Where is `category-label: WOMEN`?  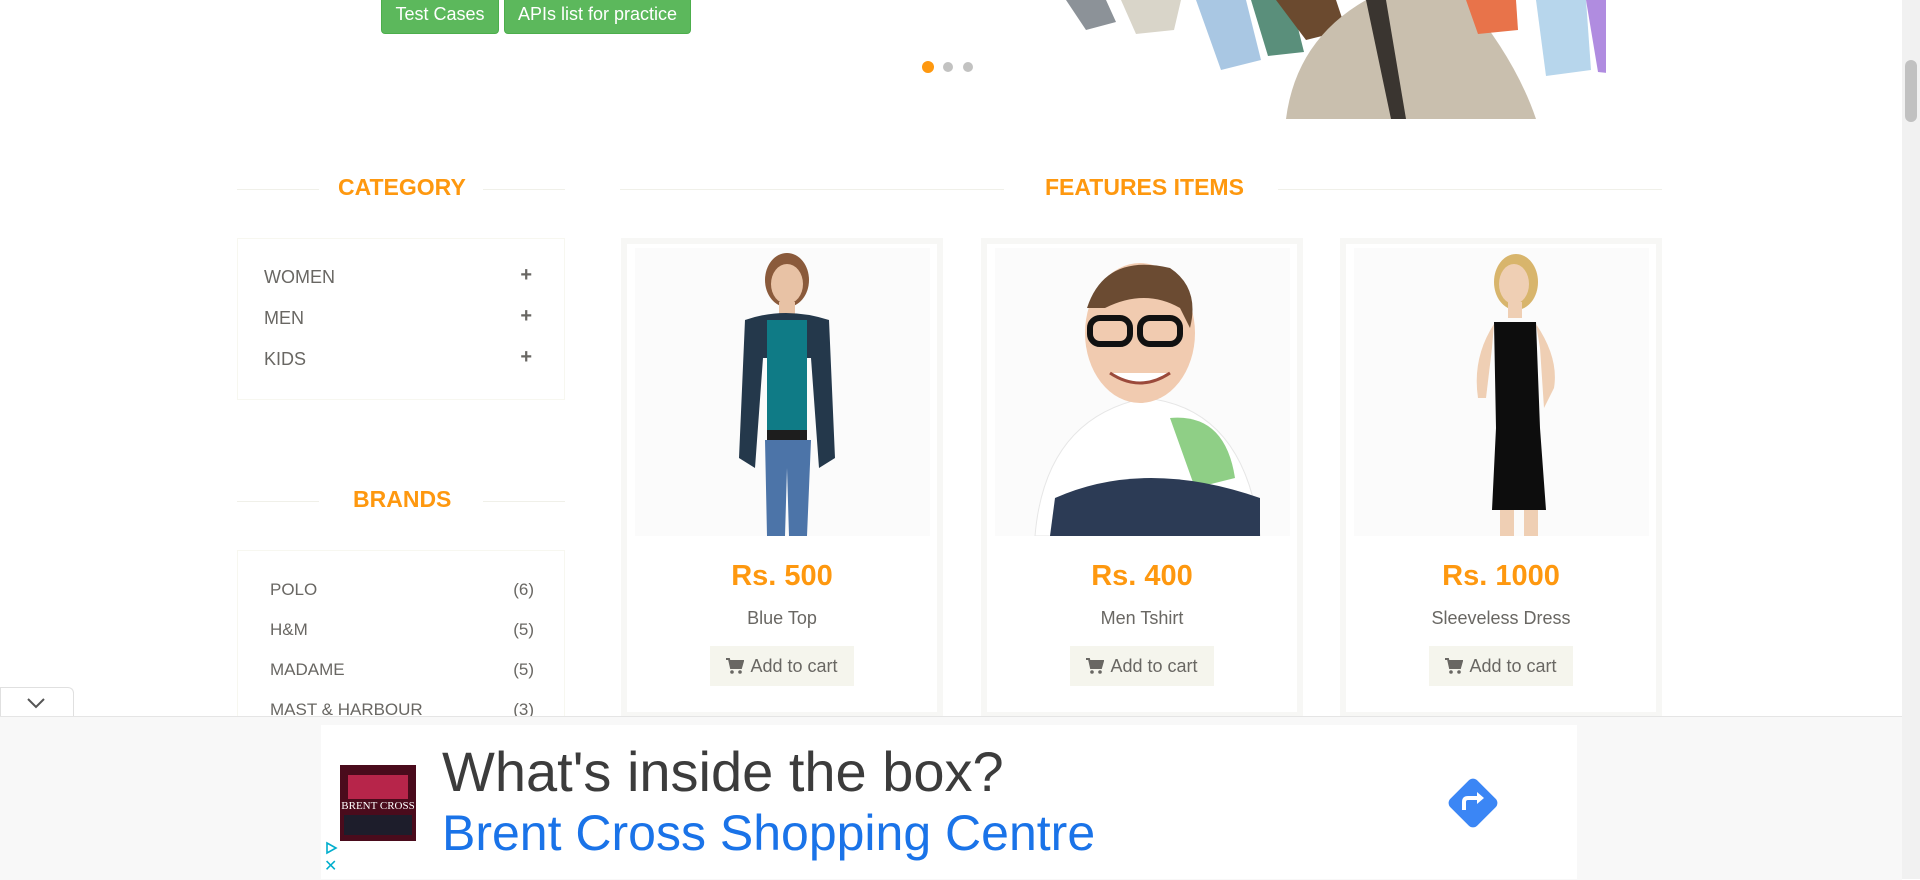 category-label: WOMEN is located at coordinates (299, 277).